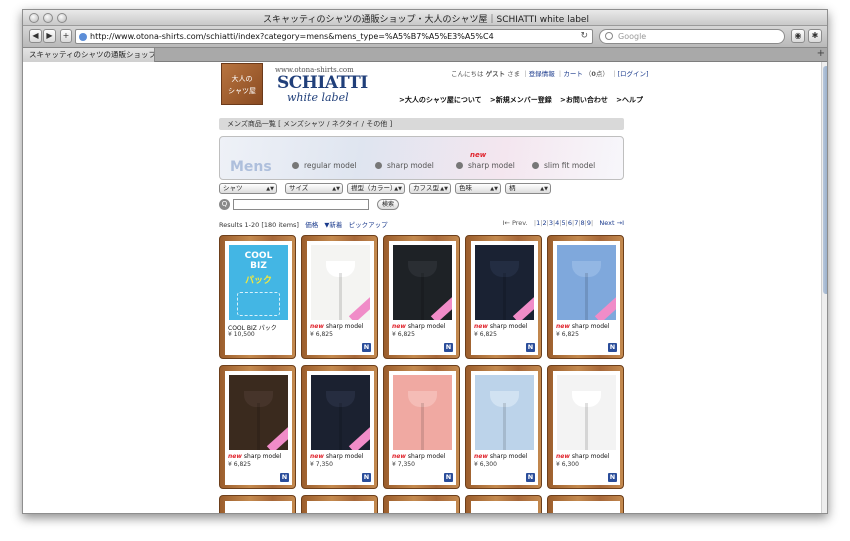  I want to click on logo-line2: シャツ屋, so click(242, 91).